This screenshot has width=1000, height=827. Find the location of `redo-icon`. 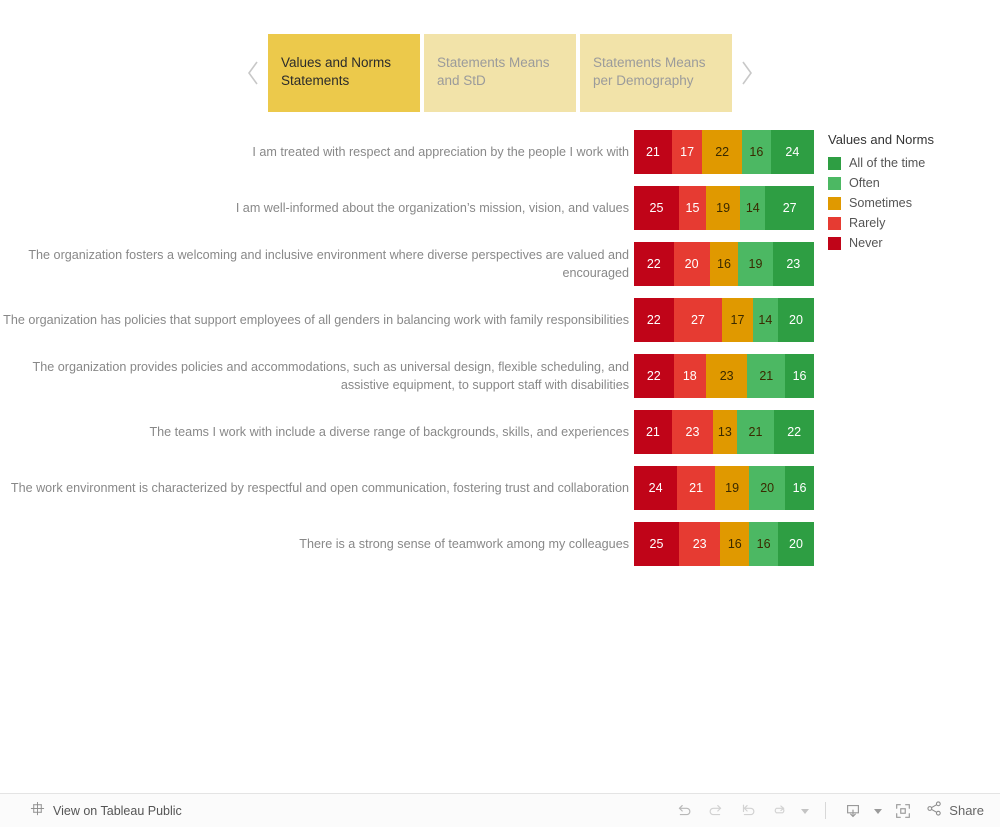

redo-icon is located at coordinates (716, 811).